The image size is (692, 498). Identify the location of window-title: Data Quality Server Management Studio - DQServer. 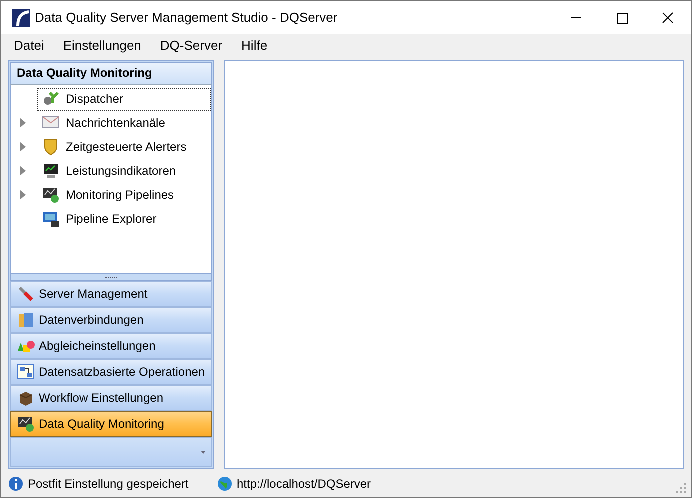
(187, 17).